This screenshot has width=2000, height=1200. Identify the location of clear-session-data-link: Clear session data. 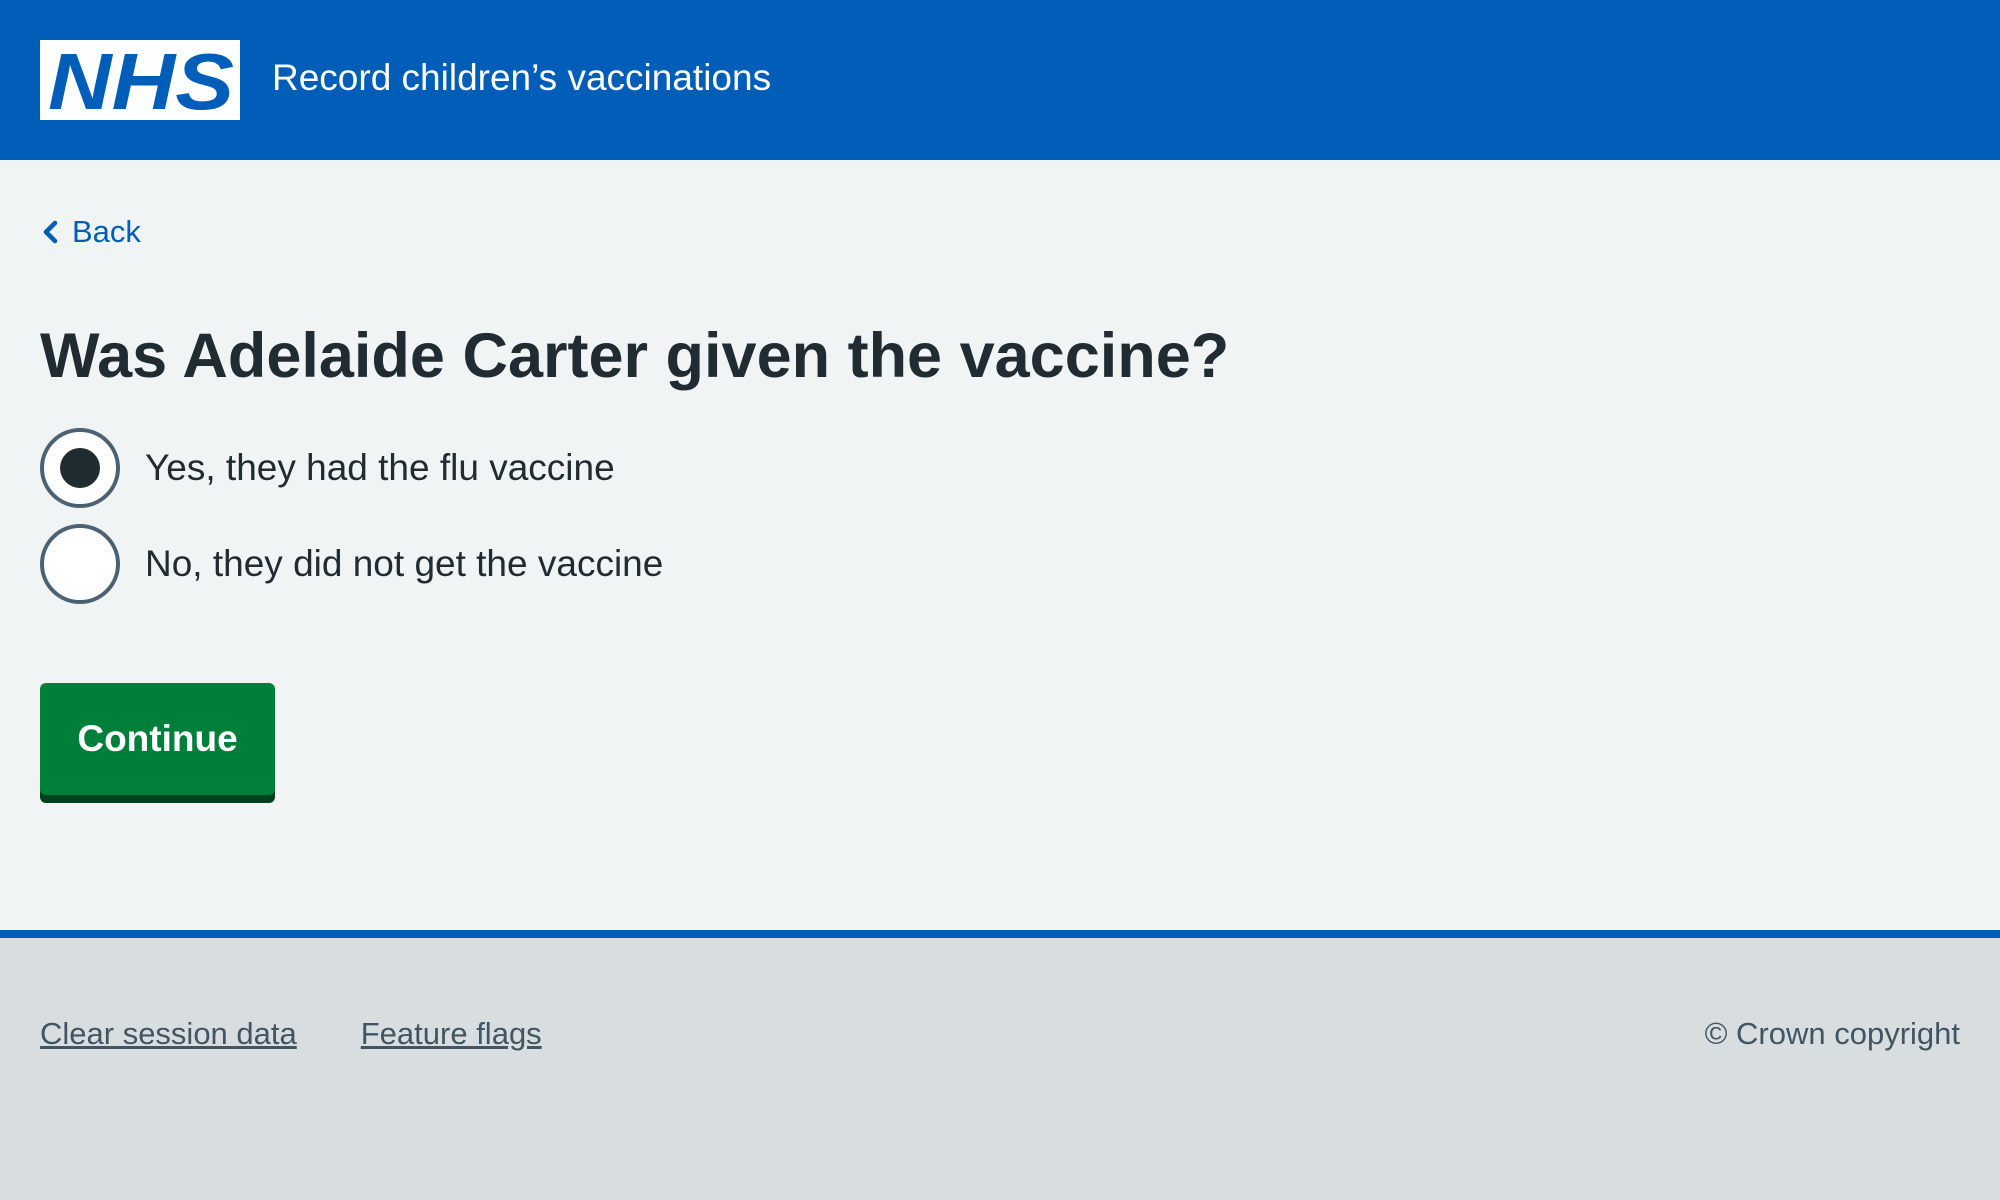
(168, 1034).